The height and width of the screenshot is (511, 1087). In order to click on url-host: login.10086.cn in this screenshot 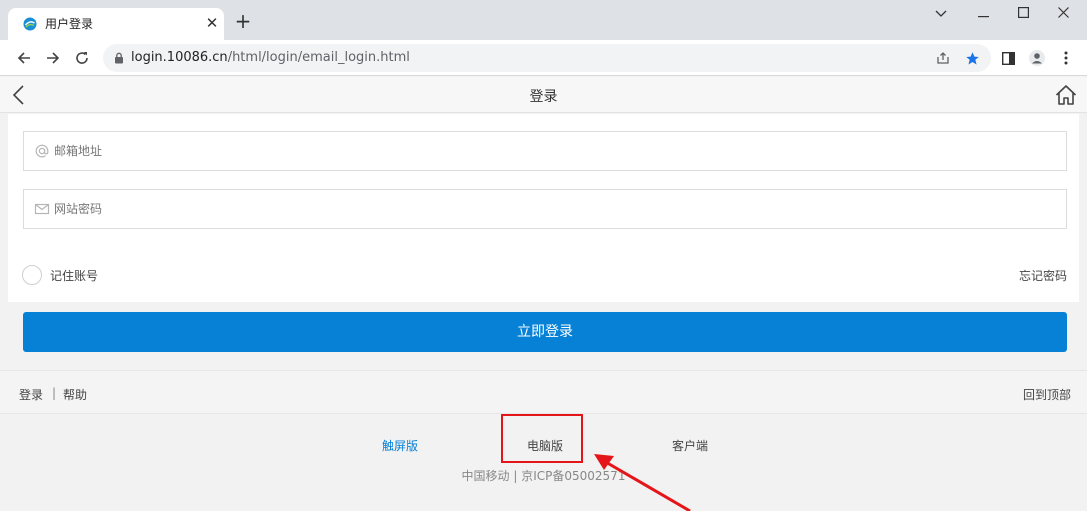, I will do `click(179, 57)`.